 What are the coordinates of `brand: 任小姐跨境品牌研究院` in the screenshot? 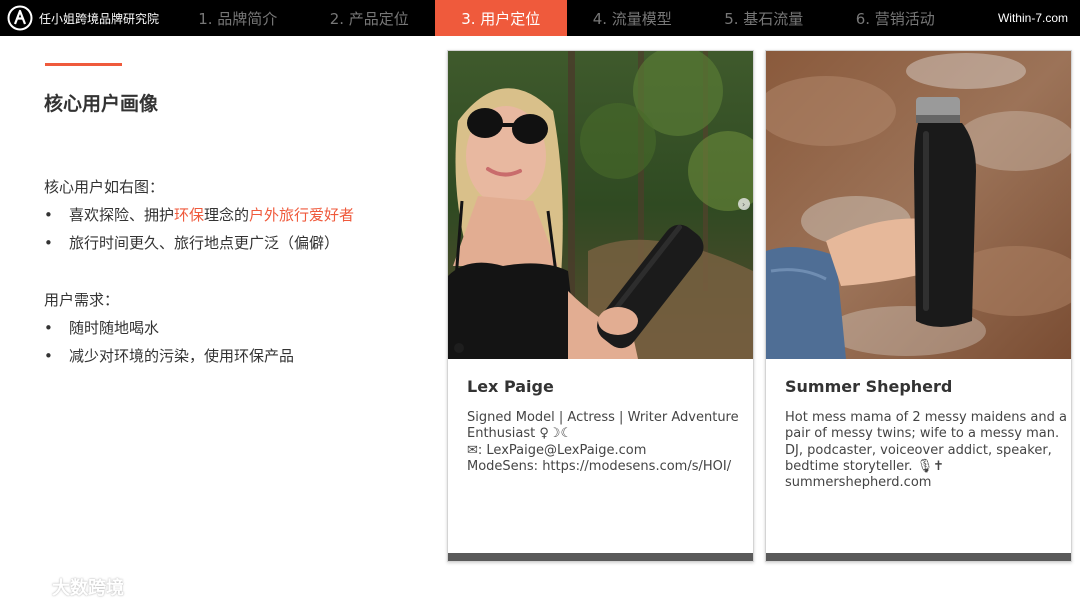 It's located at (86, 18).